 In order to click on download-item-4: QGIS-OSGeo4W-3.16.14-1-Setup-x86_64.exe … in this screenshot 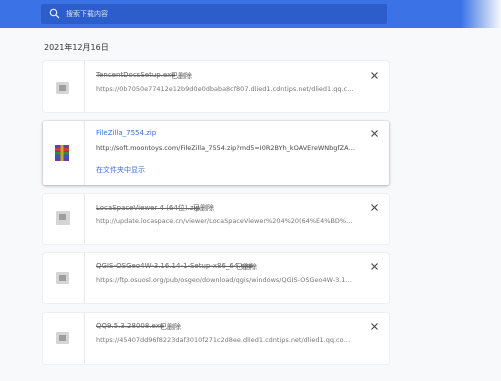, I will do `click(216, 278)`.